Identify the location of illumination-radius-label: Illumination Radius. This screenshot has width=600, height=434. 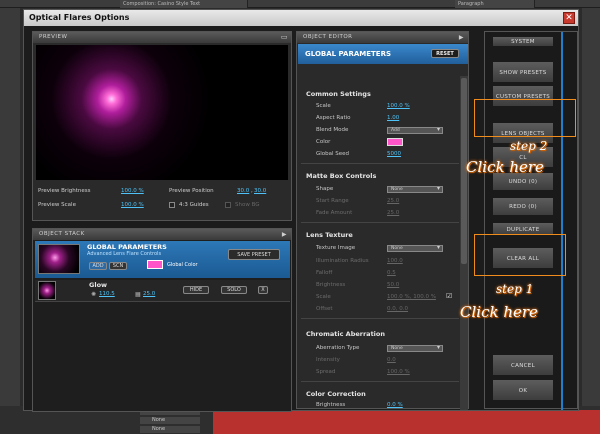
(342, 261).